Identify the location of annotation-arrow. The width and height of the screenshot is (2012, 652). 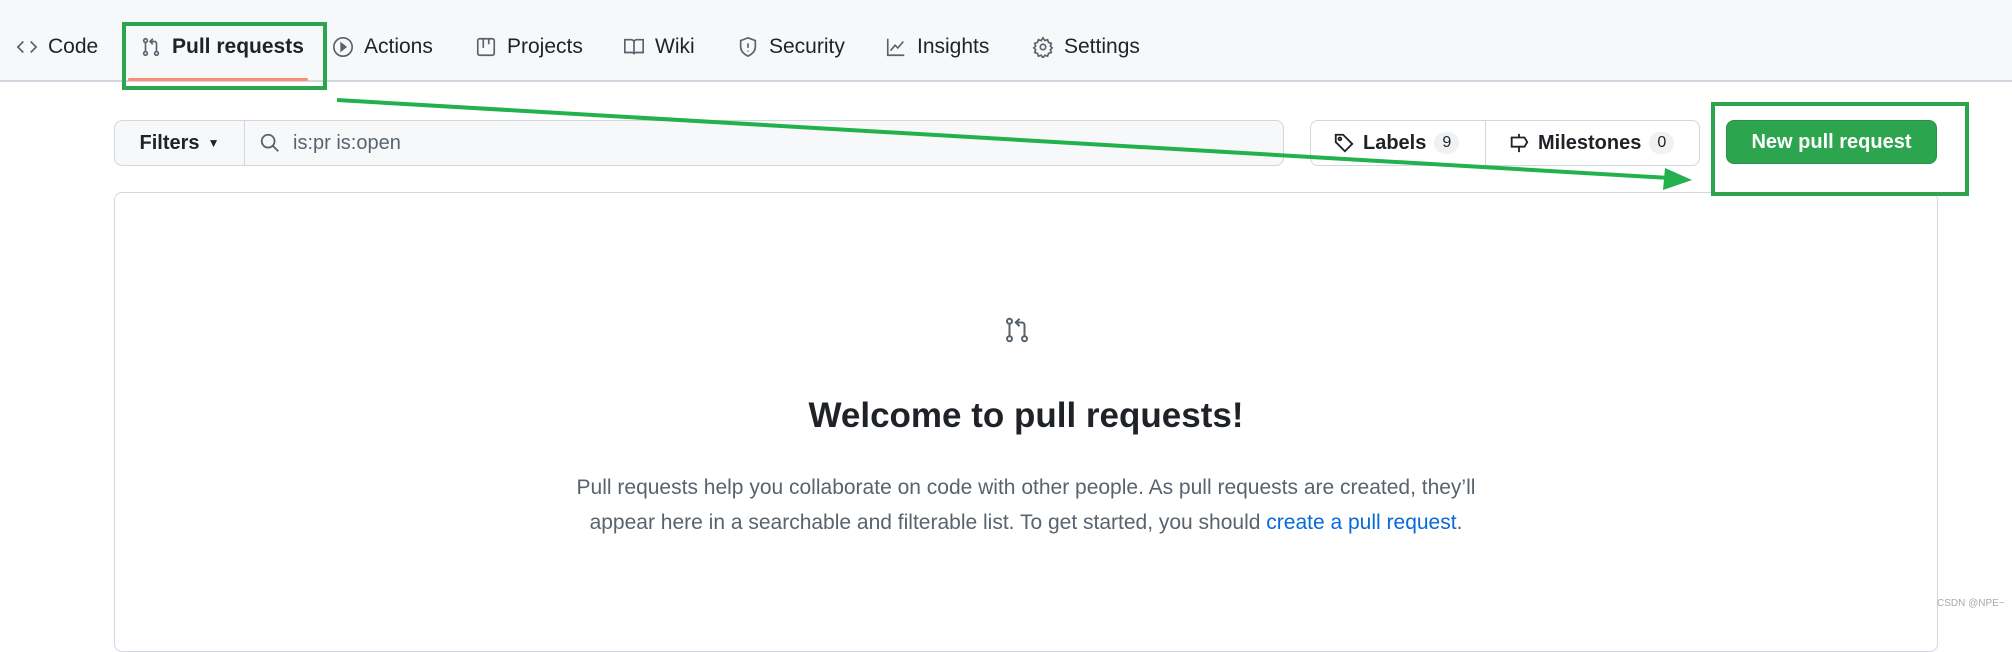
(1014, 144).